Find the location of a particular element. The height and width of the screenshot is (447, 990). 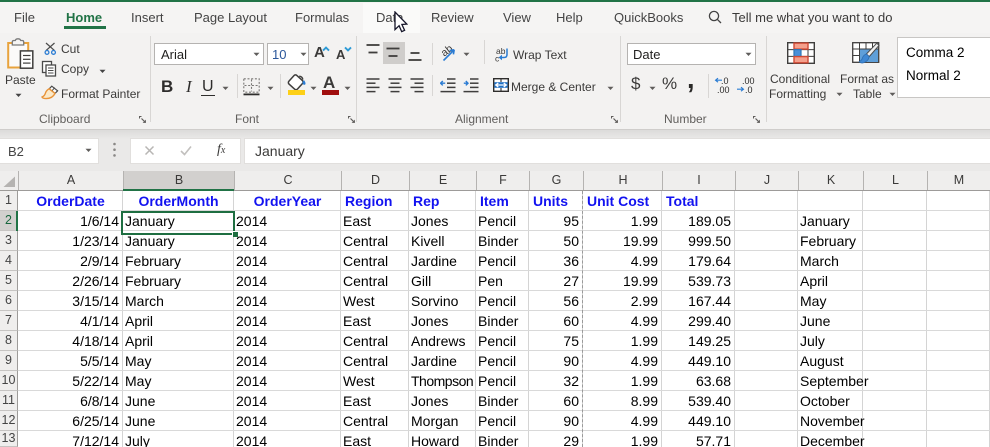

svg-text: .0 is located at coordinates (749, 89).